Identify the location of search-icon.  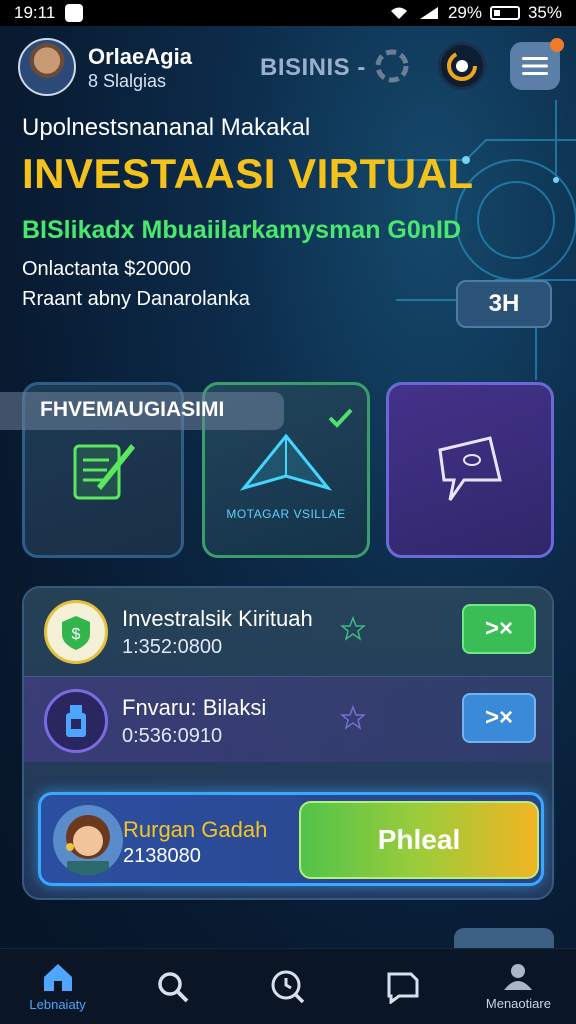
(173, 986).